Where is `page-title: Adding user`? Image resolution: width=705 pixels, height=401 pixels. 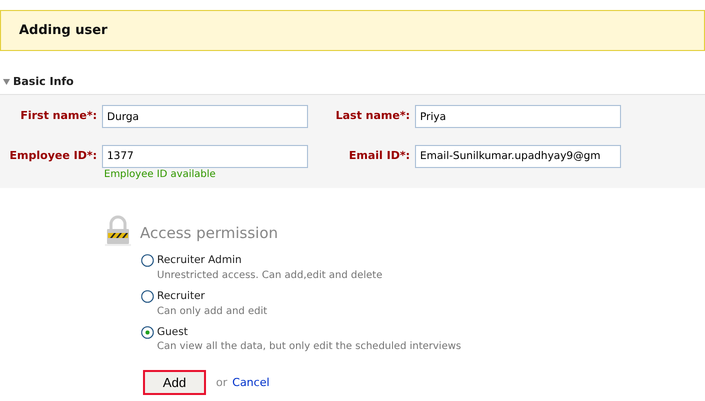 page-title: Adding user is located at coordinates (63, 31).